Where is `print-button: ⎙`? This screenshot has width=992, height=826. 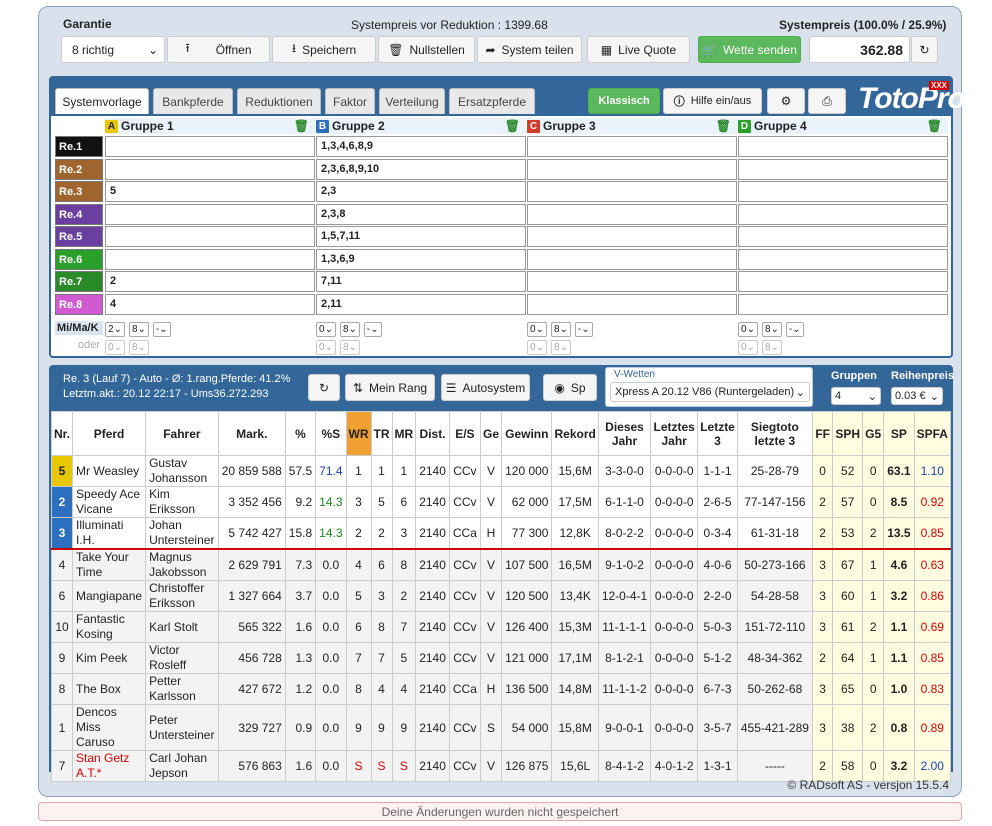
print-button: ⎙ is located at coordinates (827, 101).